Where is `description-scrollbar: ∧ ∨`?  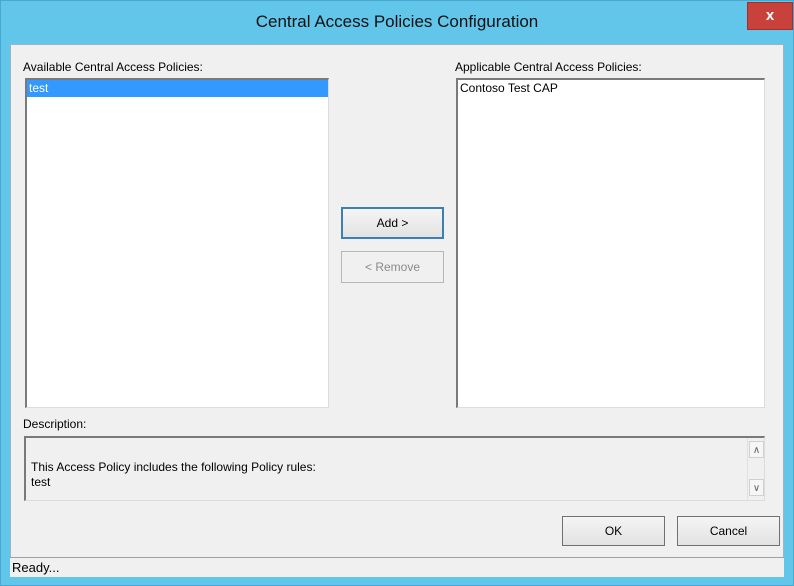 description-scrollbar: ∧ ∨ is located at coordinates (755, 469).